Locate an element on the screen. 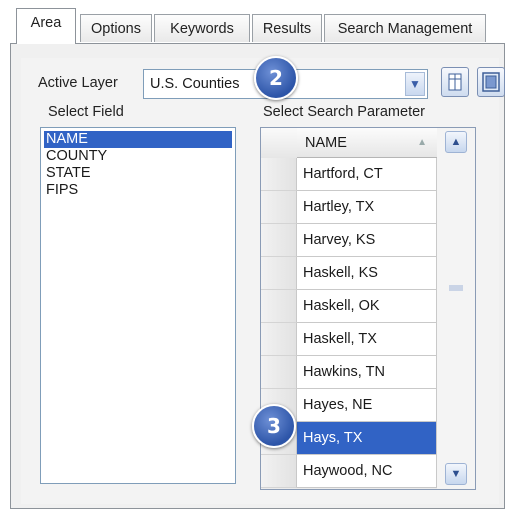 Image resolution: width=519 pixels, height=509 pixels. table-row: Hartford, CT is located at coordinates (367, 174).